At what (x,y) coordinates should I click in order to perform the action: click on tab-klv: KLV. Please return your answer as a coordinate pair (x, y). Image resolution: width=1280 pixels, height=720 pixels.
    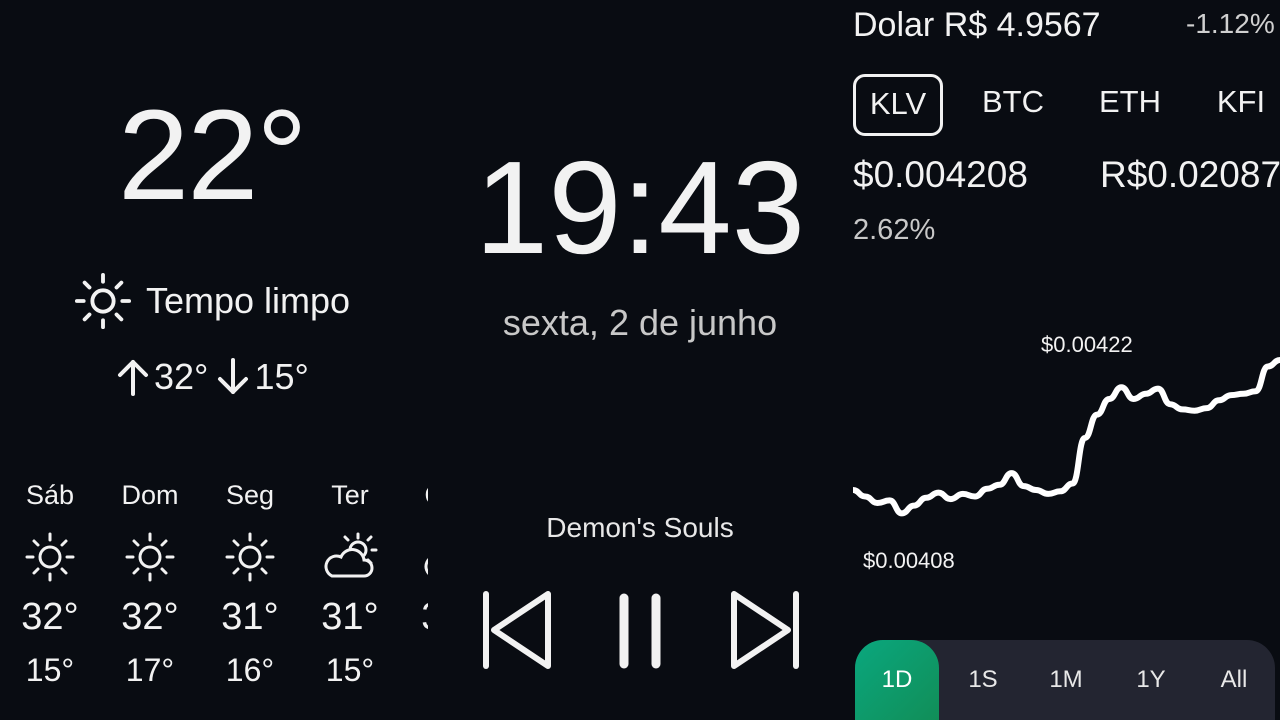
    Looking at the image, I should click on (898, 105).